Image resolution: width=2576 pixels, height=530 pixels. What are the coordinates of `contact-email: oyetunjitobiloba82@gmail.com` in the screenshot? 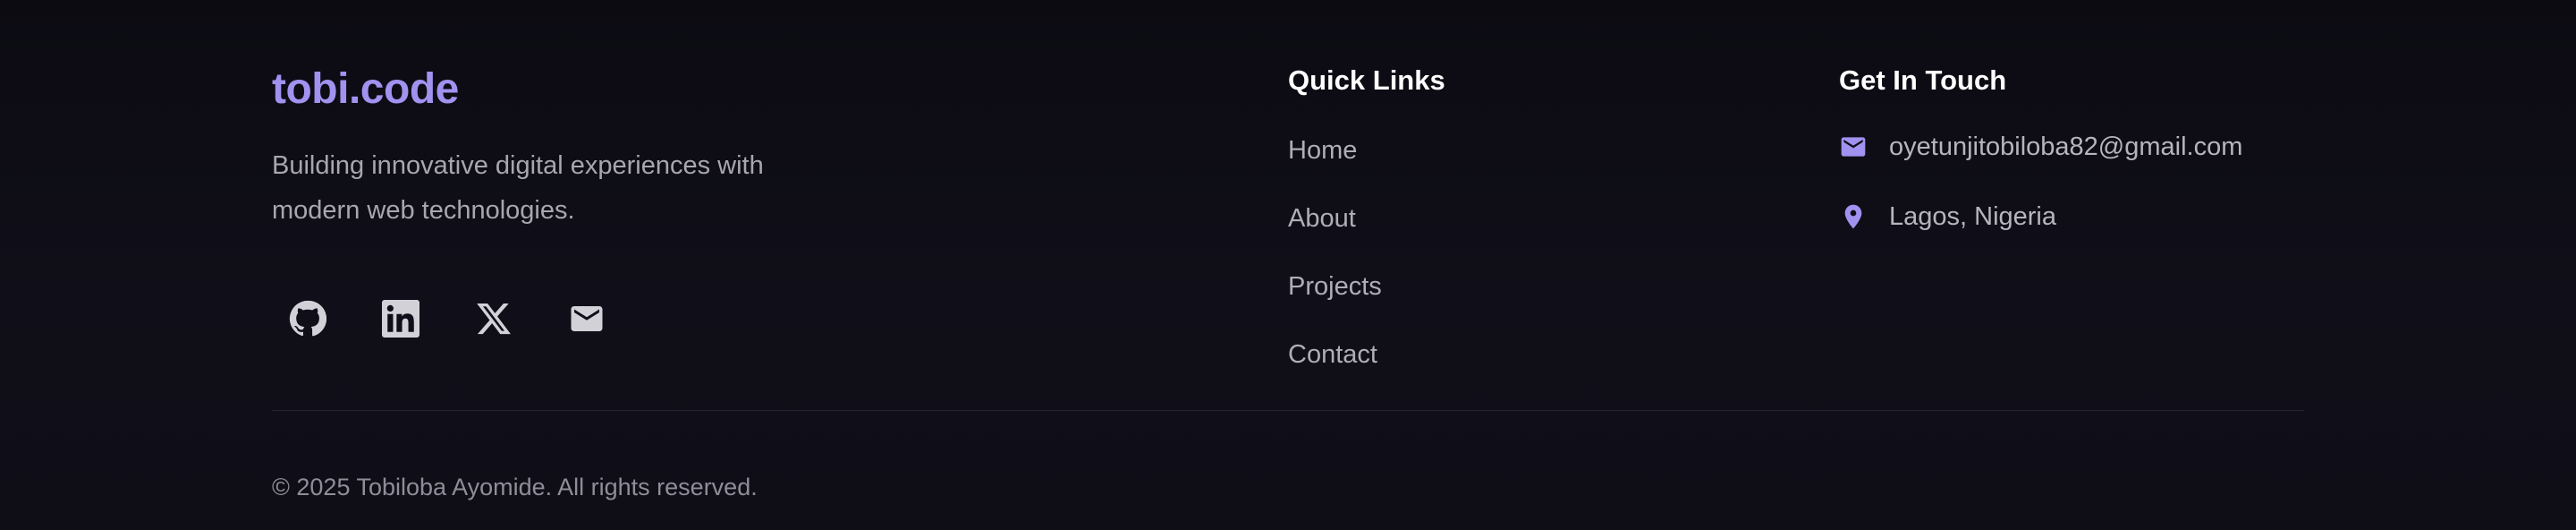 It's located at (2040, 147).